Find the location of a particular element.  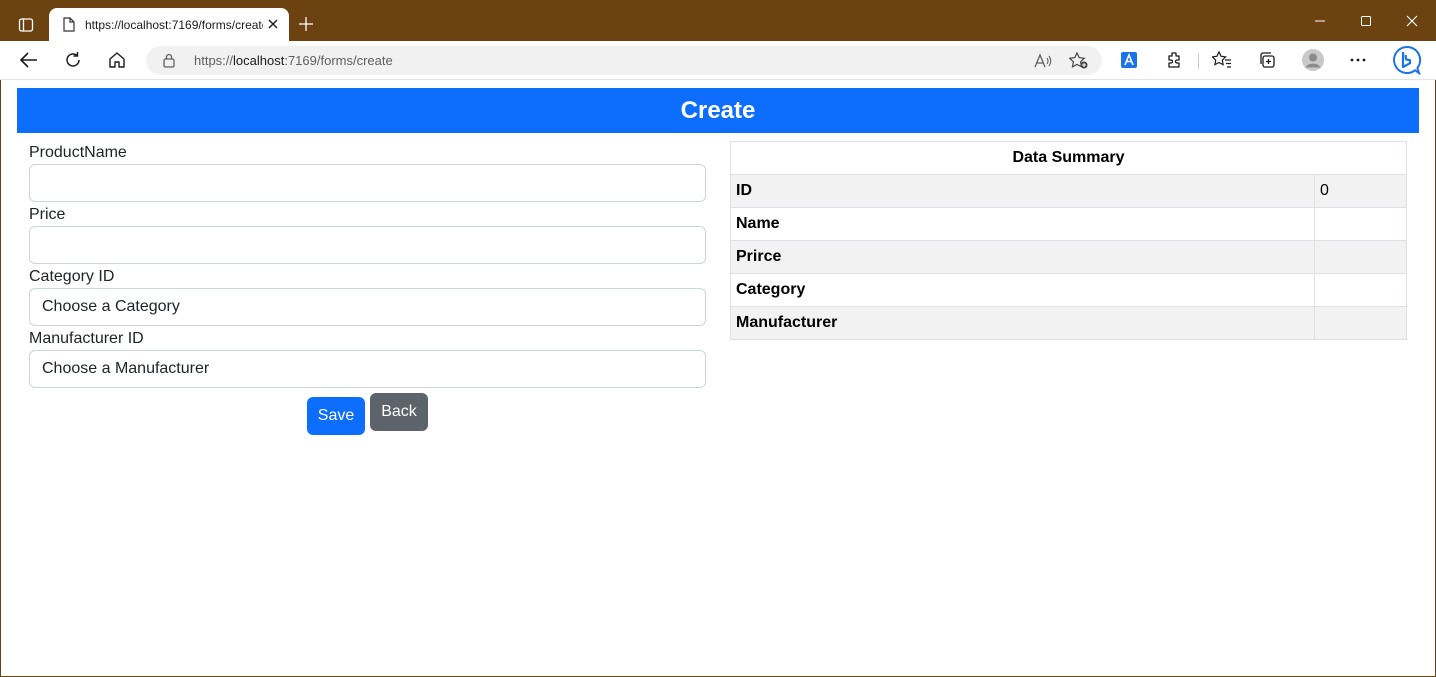

toolbar-separator is located at coordinates (1198, 61).